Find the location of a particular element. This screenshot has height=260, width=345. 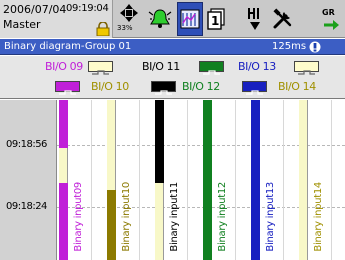

info-icon is located at coordinates (315, 47).